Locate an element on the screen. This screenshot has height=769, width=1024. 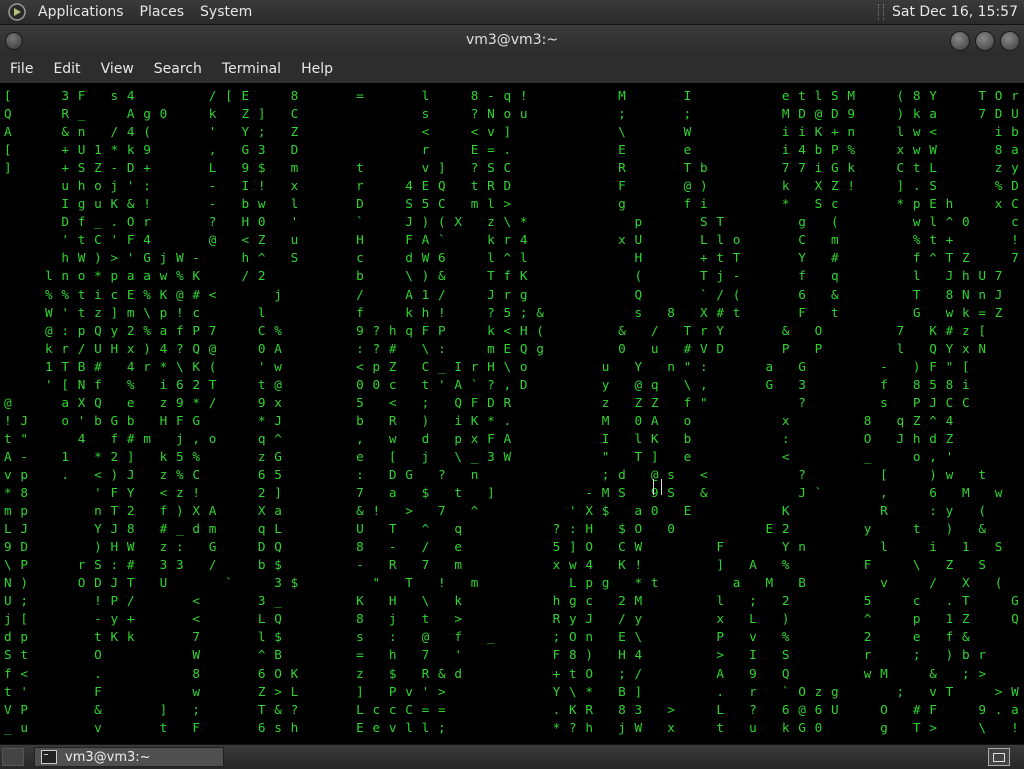
bottom-panel: vm3@vm3:~ is located at coordinates (512, 756).